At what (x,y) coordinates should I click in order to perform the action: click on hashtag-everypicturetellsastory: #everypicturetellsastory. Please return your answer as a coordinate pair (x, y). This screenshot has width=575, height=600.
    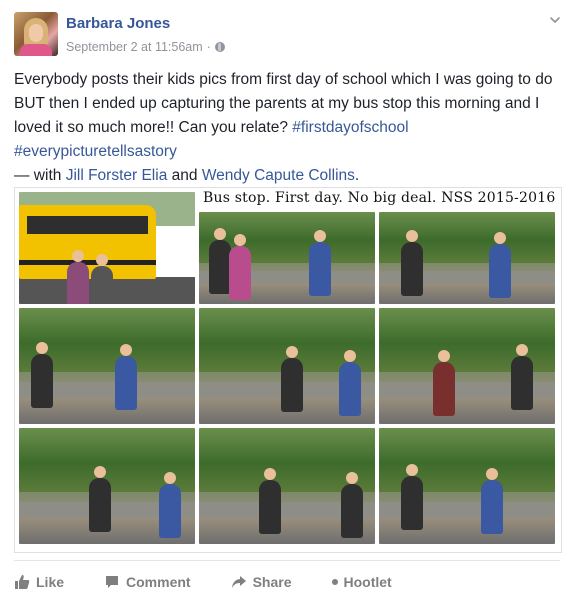
    Looking at the image, I should click on (95, 151).